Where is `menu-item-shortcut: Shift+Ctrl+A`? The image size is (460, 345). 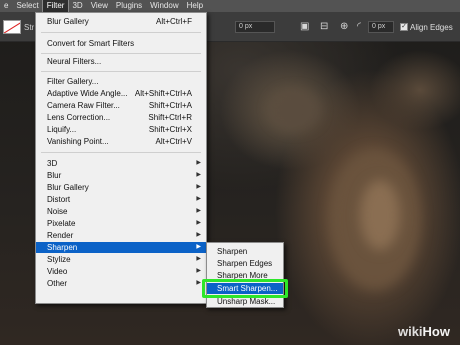
menu-item-shortcut: Shift+Ctrl+A is located at coordinates (170, 105).